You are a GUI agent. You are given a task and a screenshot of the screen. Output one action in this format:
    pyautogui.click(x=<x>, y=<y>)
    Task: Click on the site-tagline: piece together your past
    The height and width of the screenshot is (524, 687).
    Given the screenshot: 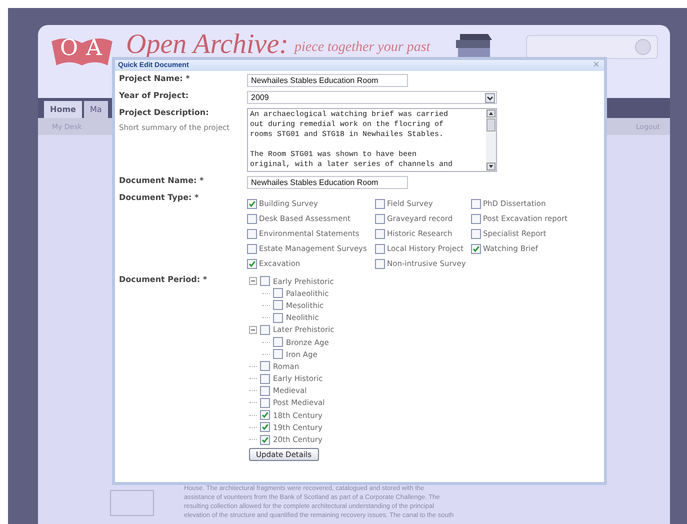 What is the action you would take?
    pyautogui.click(x=362, y=48)
    